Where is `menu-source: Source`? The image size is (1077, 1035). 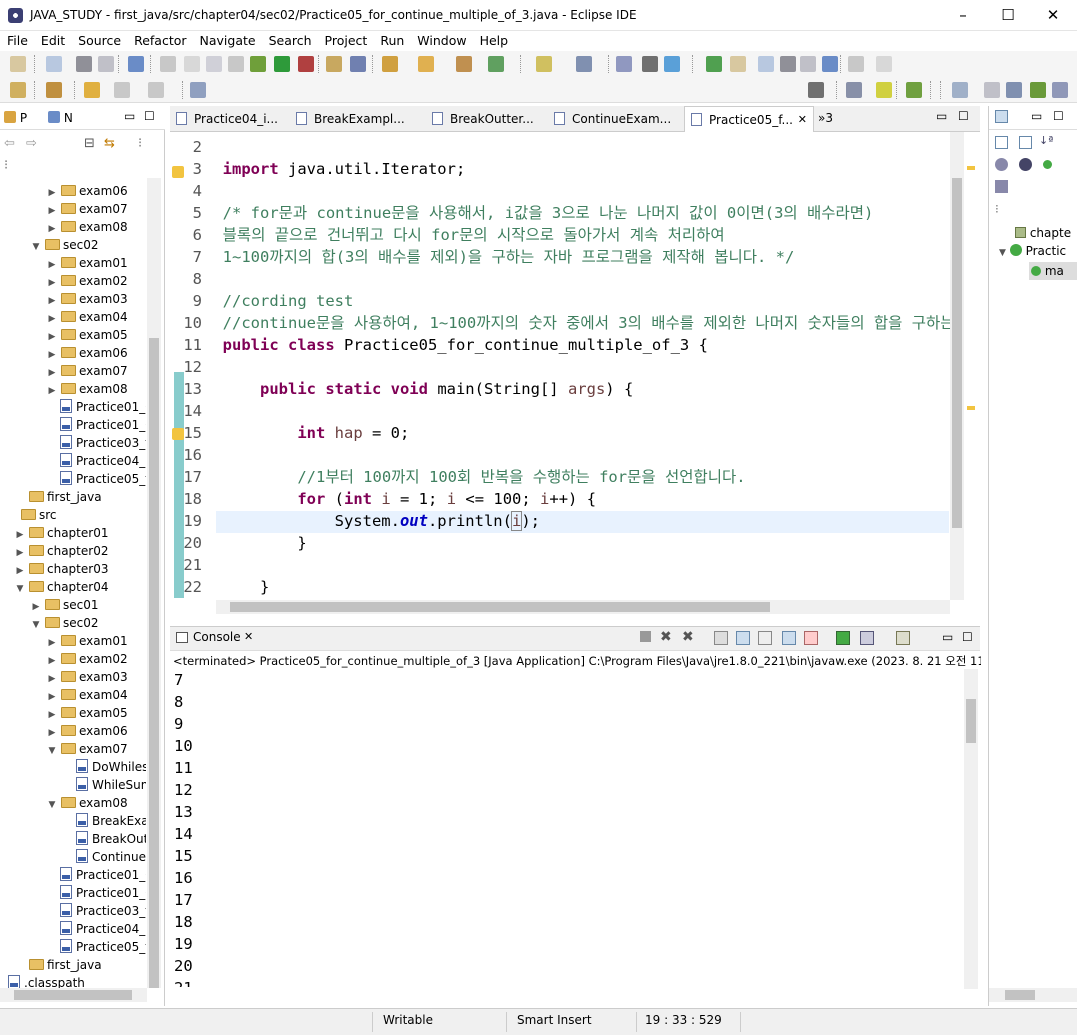 menu-source: Source is located at coordinates (99, 39).